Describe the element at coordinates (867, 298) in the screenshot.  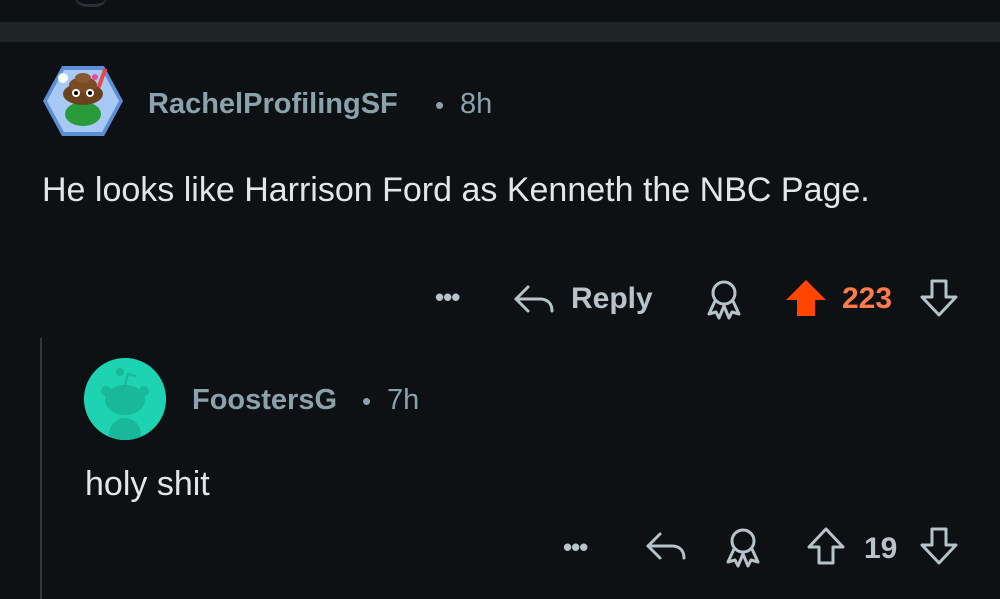
I see `vote-score: 223` at that location.